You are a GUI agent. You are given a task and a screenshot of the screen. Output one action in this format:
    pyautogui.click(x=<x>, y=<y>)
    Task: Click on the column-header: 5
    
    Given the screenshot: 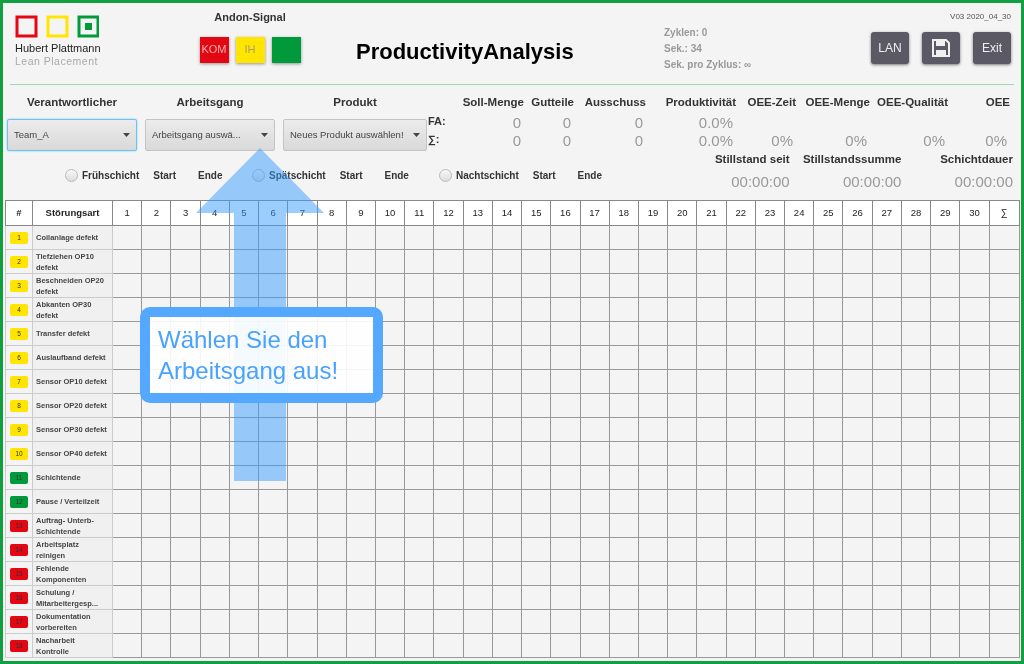 What is the action you would take?
    pyautogui.click(x=244, y=213)
    